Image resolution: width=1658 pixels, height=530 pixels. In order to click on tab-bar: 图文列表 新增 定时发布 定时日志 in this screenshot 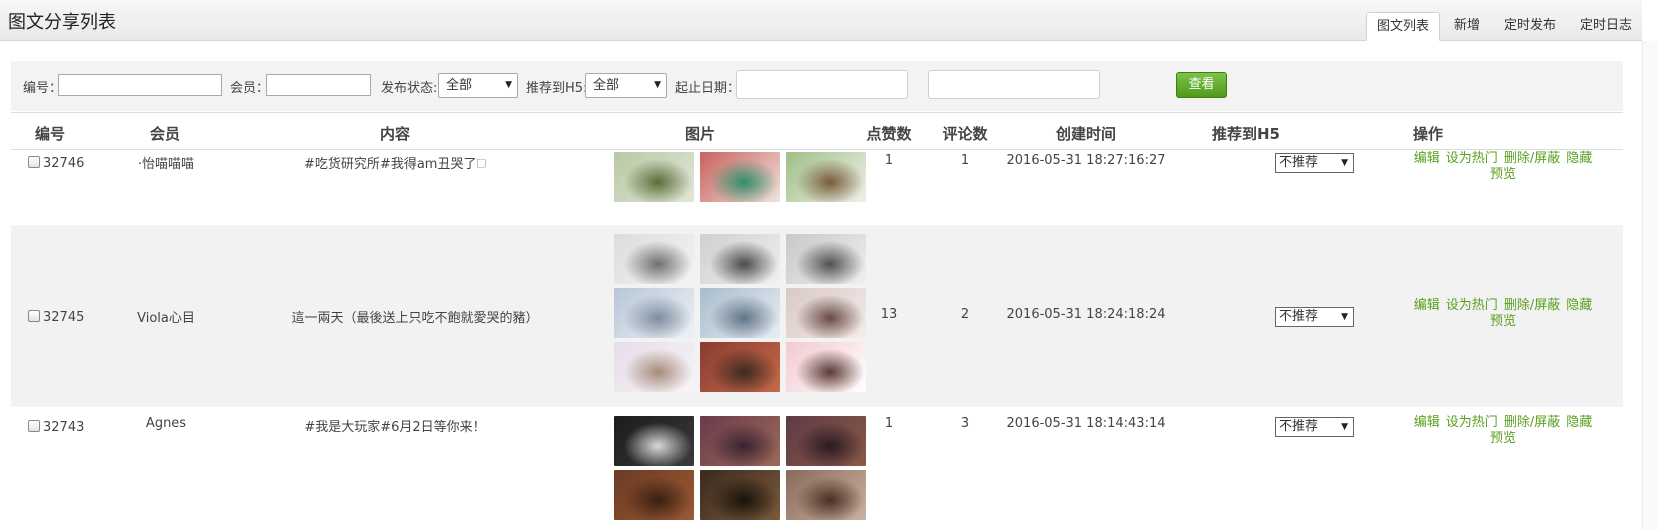, I will do `click(1502, 26)`.